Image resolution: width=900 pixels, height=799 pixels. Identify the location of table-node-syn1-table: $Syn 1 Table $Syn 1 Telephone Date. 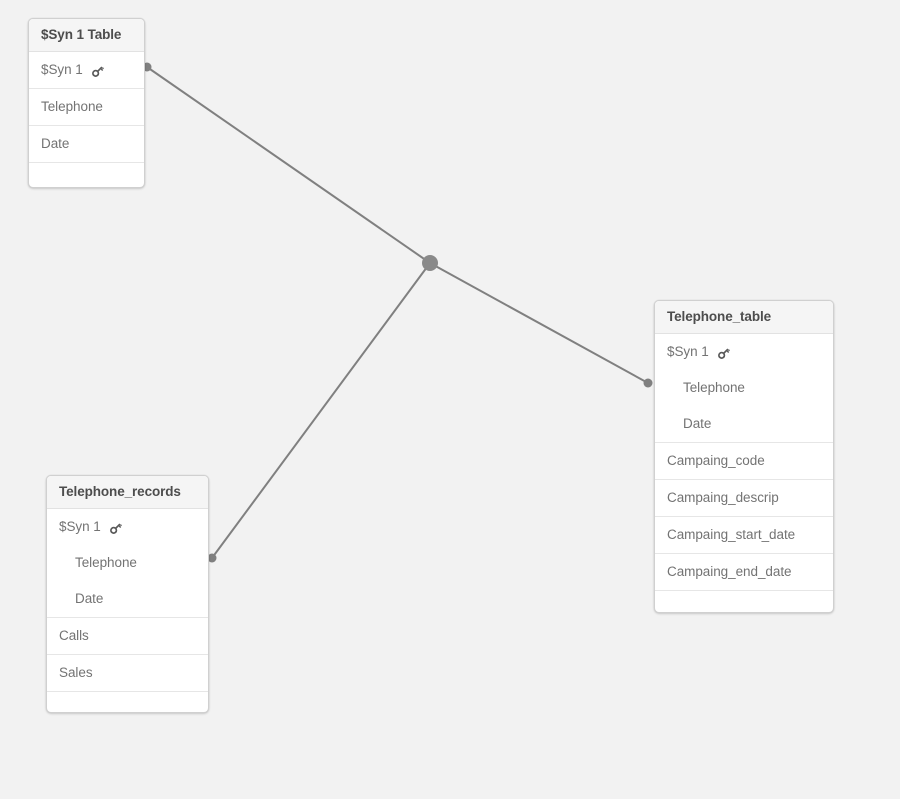
(86, 103).